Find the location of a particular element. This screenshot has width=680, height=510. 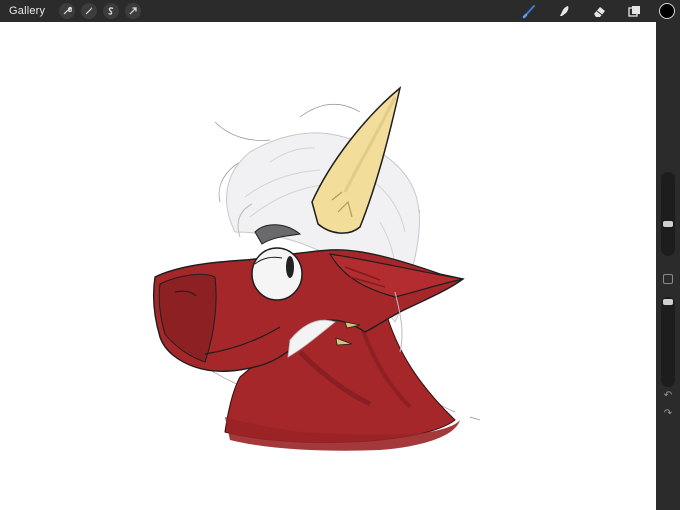

selection-button is located at coordinates (111, 11).